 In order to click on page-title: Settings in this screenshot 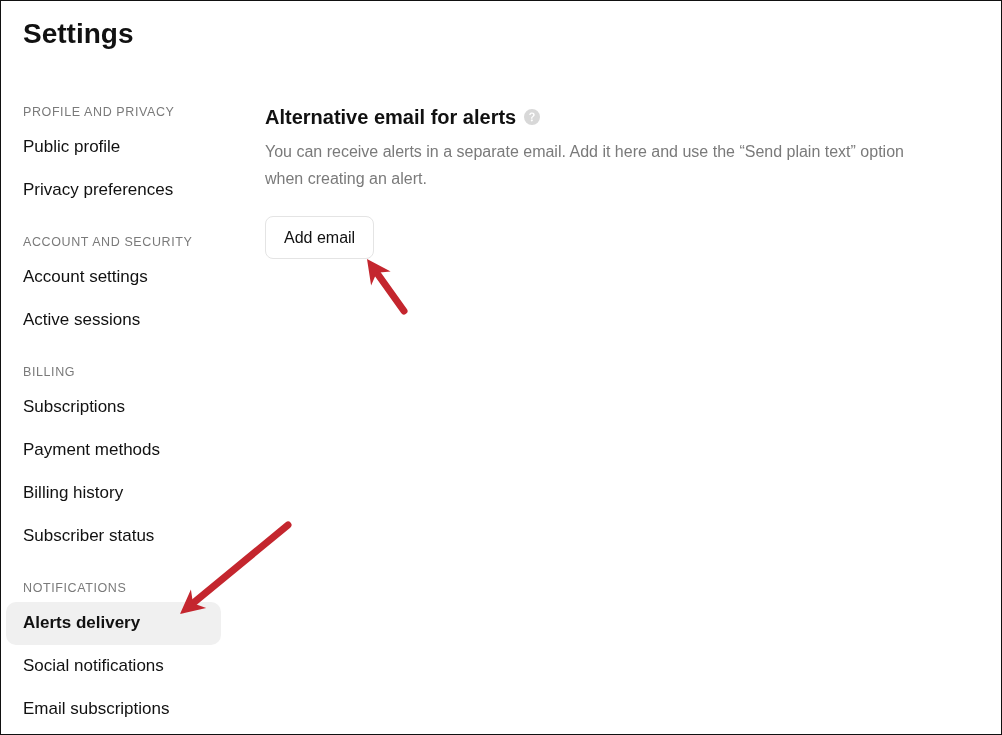, I will do `click(78, 34)`.